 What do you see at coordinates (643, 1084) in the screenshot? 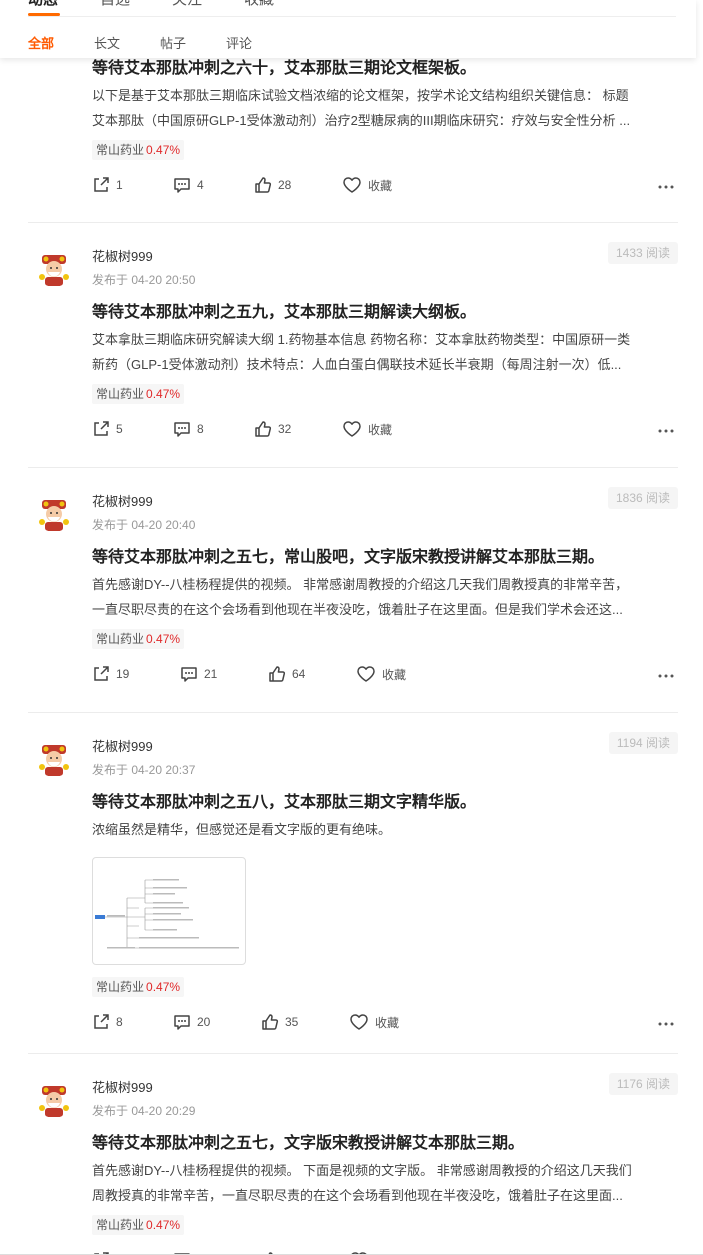
I see `read-count-badge: 1176 阅读` at bounding box center [643, 1084].